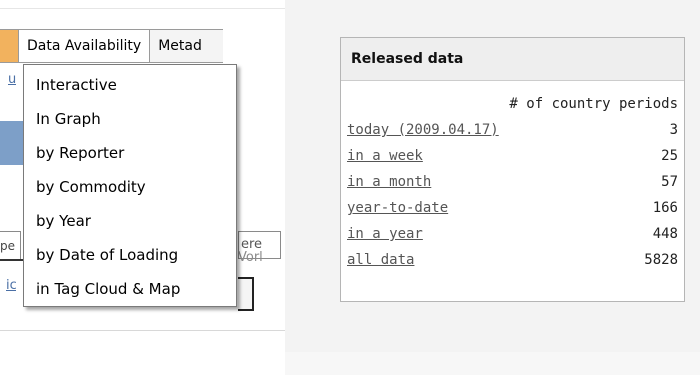  I want to click on background-link: ic, so click(11, 285).